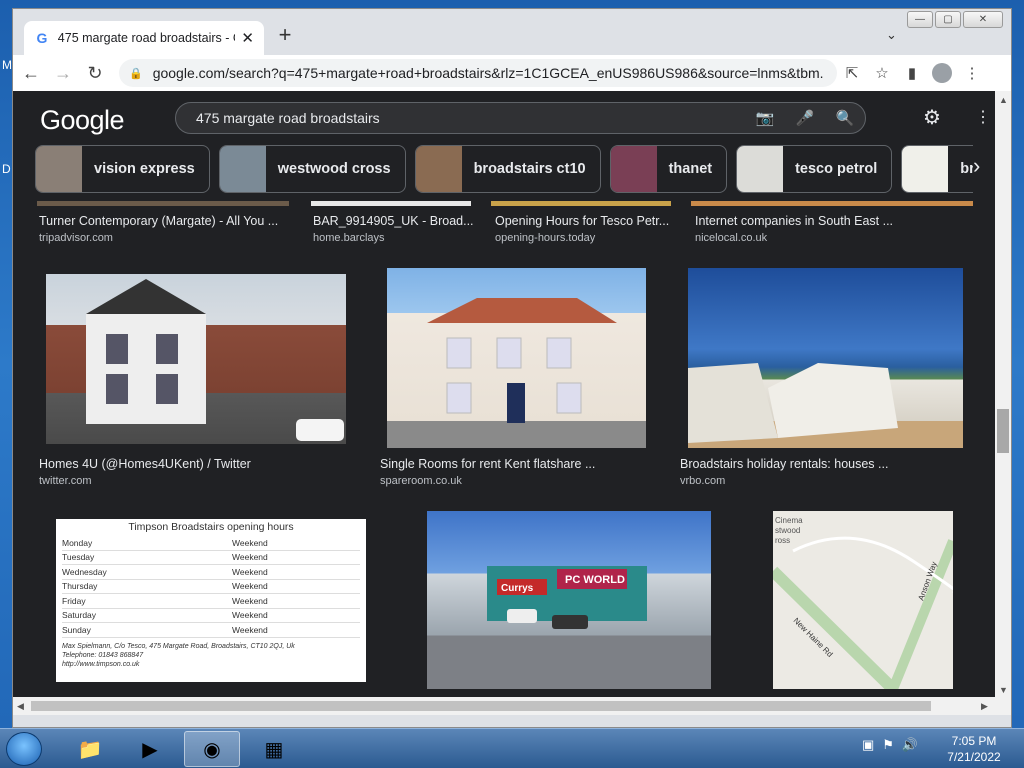  Describe the element at coordinates (211, 587) in the screenshot. I see `hours-row: Thursday Weekend` at that location.